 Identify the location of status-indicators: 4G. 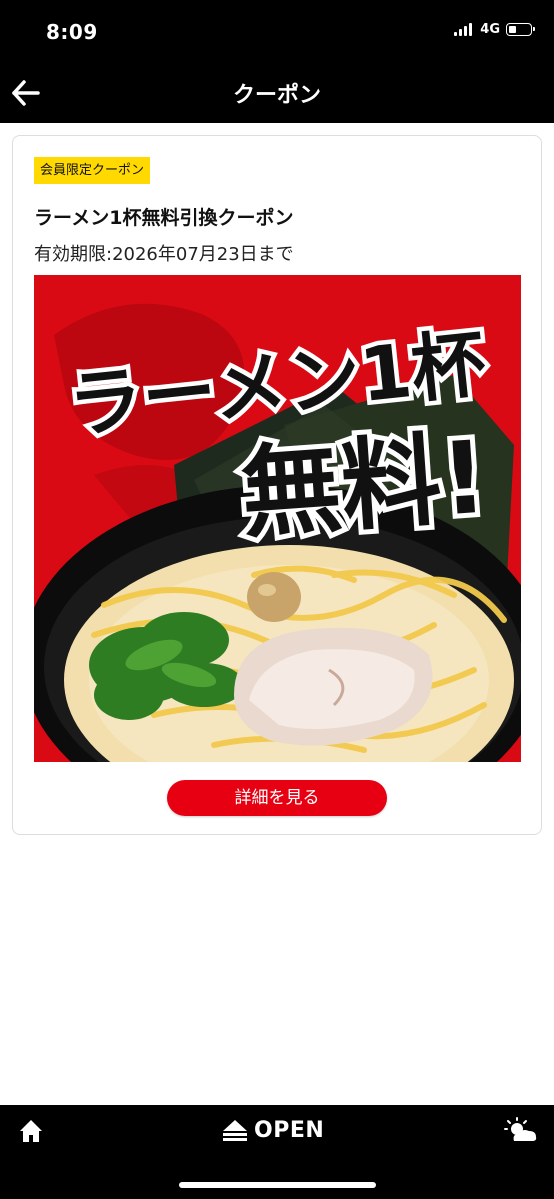
(494, 29).